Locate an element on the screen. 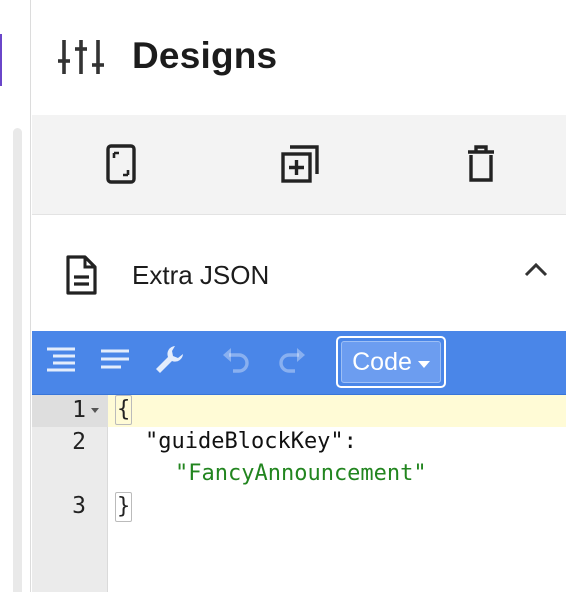 The width and height of the screenshot is (566, 592). left-panel-accent is located at coordinates (1, 60).